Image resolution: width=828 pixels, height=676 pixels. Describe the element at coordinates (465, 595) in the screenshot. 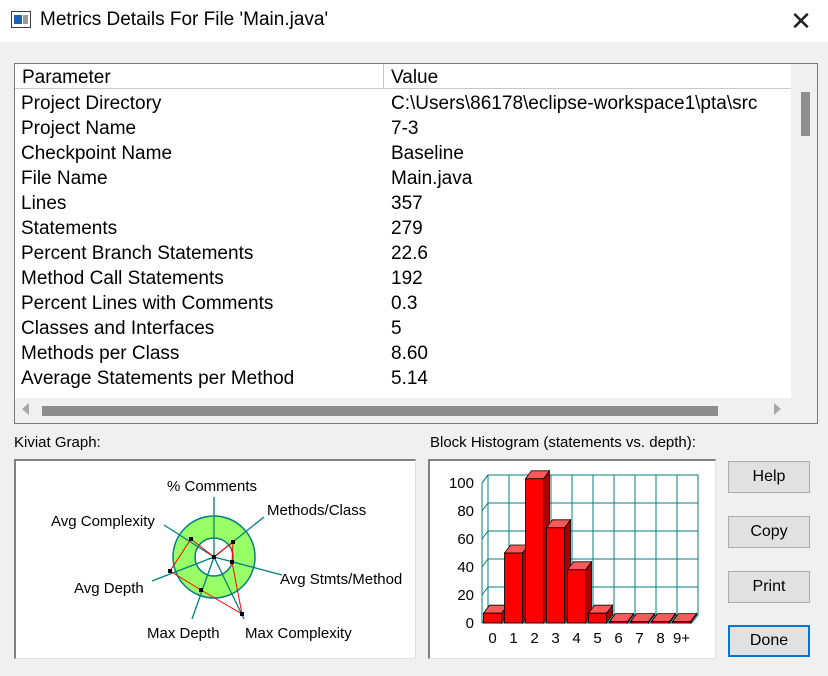

I see `histogram-y-tick-label: 20` at that location.